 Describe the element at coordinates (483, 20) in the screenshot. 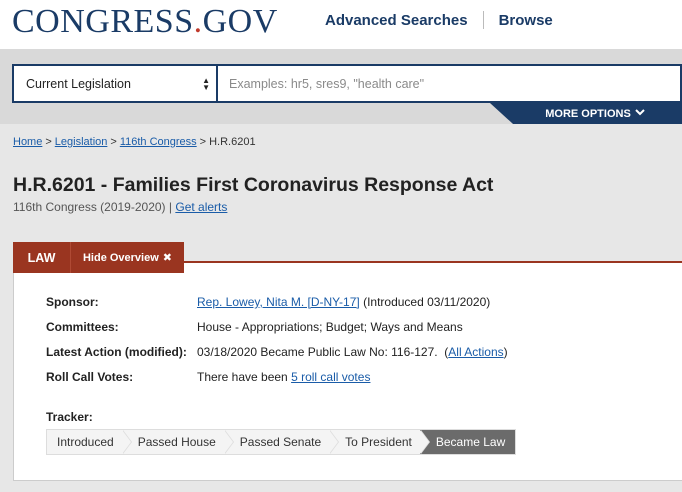

I see `nav-divider` at that location.